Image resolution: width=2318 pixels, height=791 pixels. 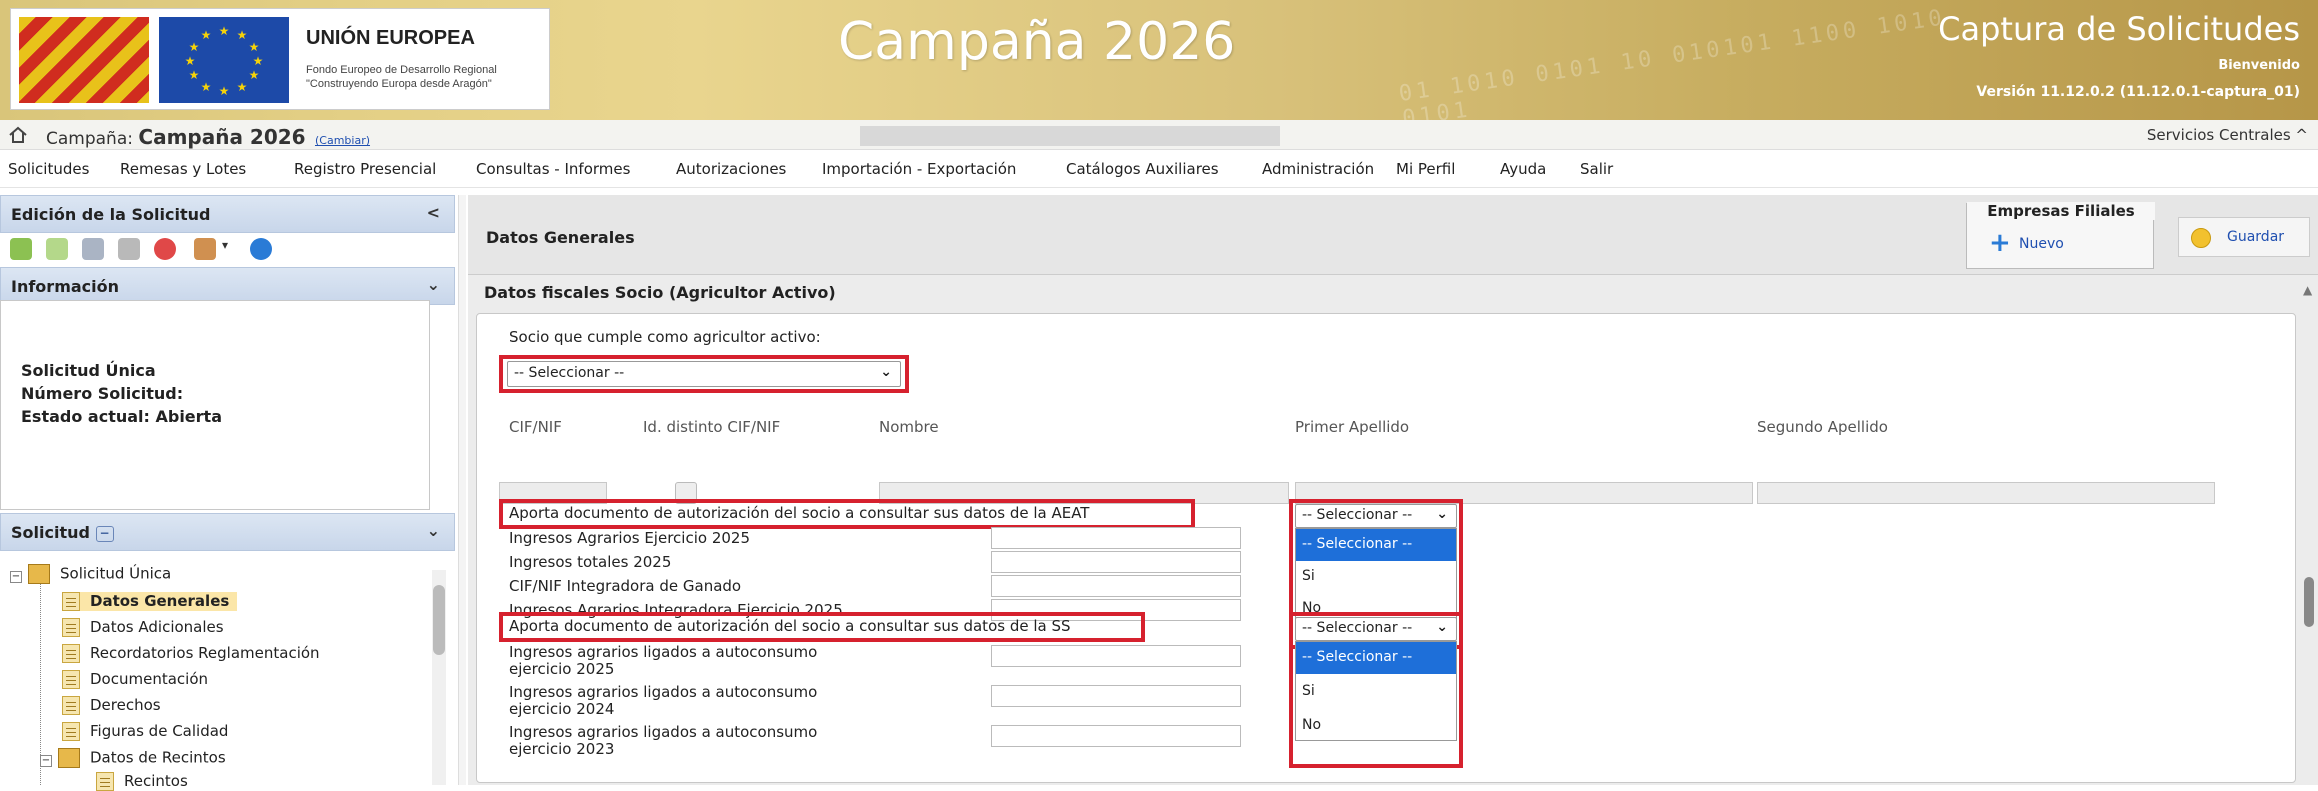 I want to click on tree-root: − Solicitud Única, so click(x=90, y=574).